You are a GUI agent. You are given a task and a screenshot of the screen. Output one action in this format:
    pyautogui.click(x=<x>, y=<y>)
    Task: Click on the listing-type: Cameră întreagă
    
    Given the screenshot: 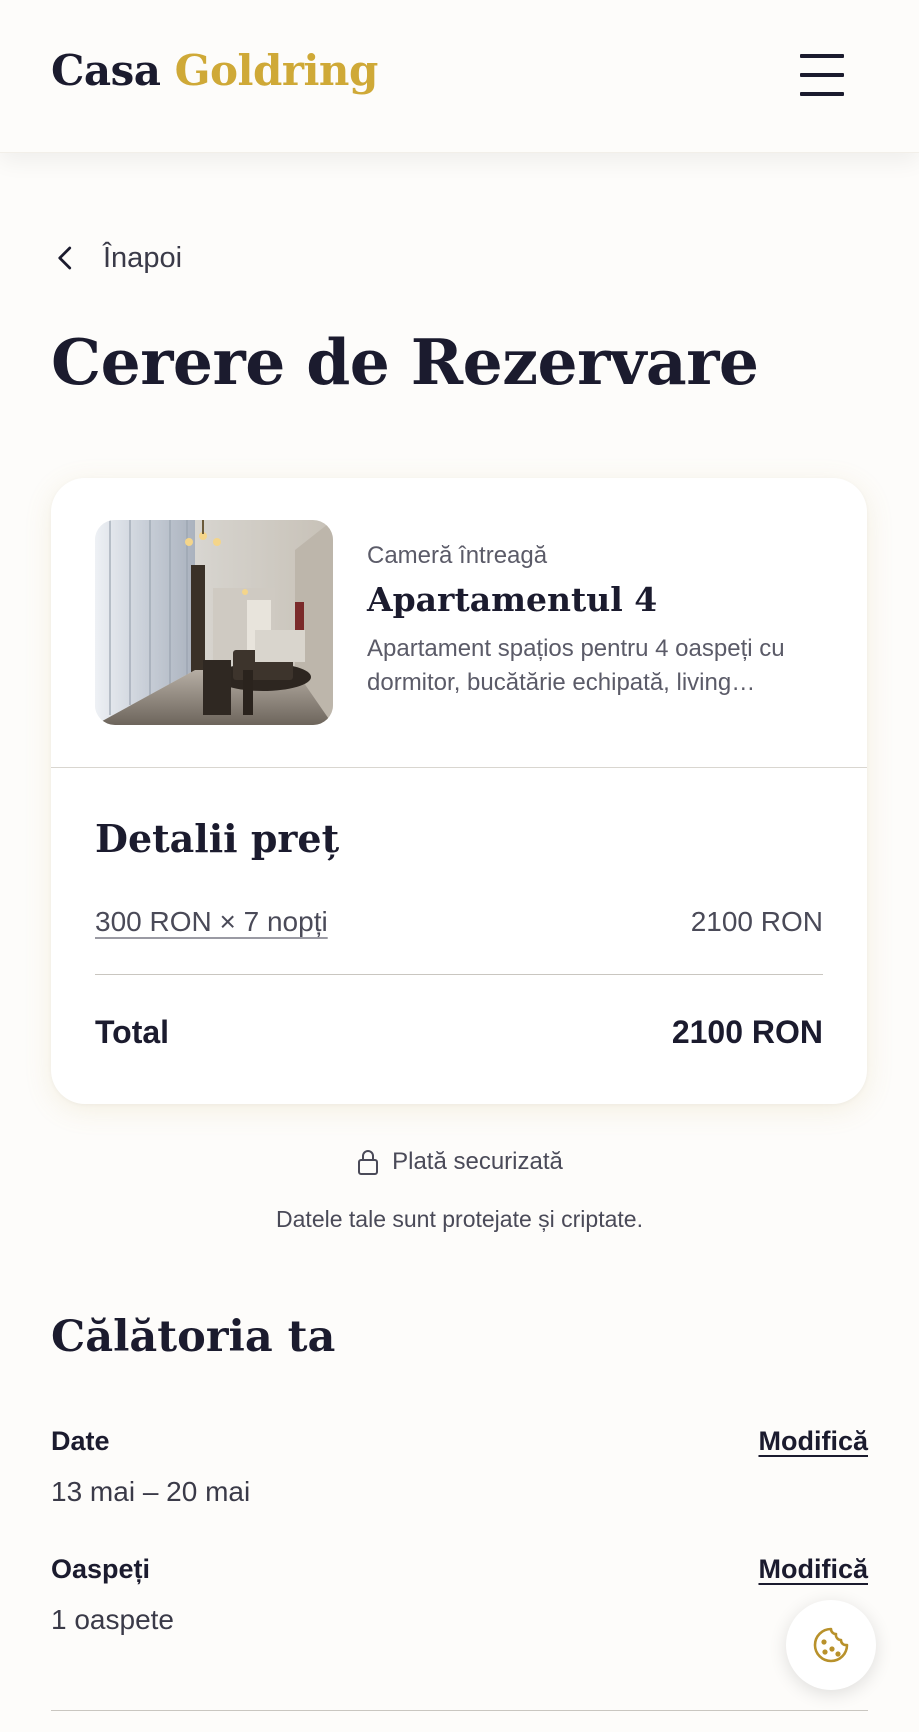 What is the action you would take?
    pyautogui.click(x=457, y=555)
    